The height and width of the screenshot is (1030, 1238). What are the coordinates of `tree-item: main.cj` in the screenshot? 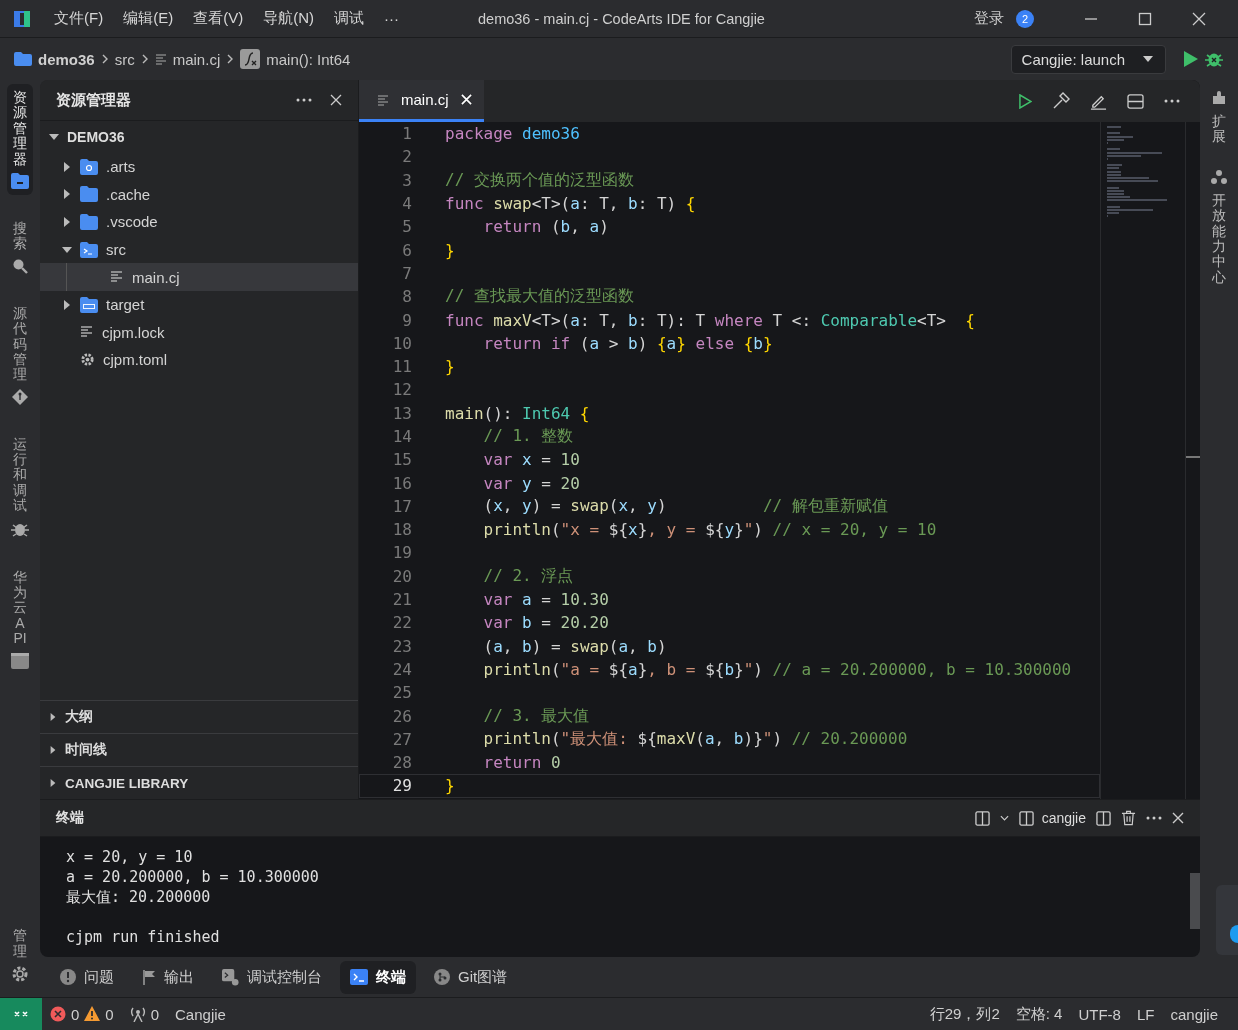 It's located at (199, 277).